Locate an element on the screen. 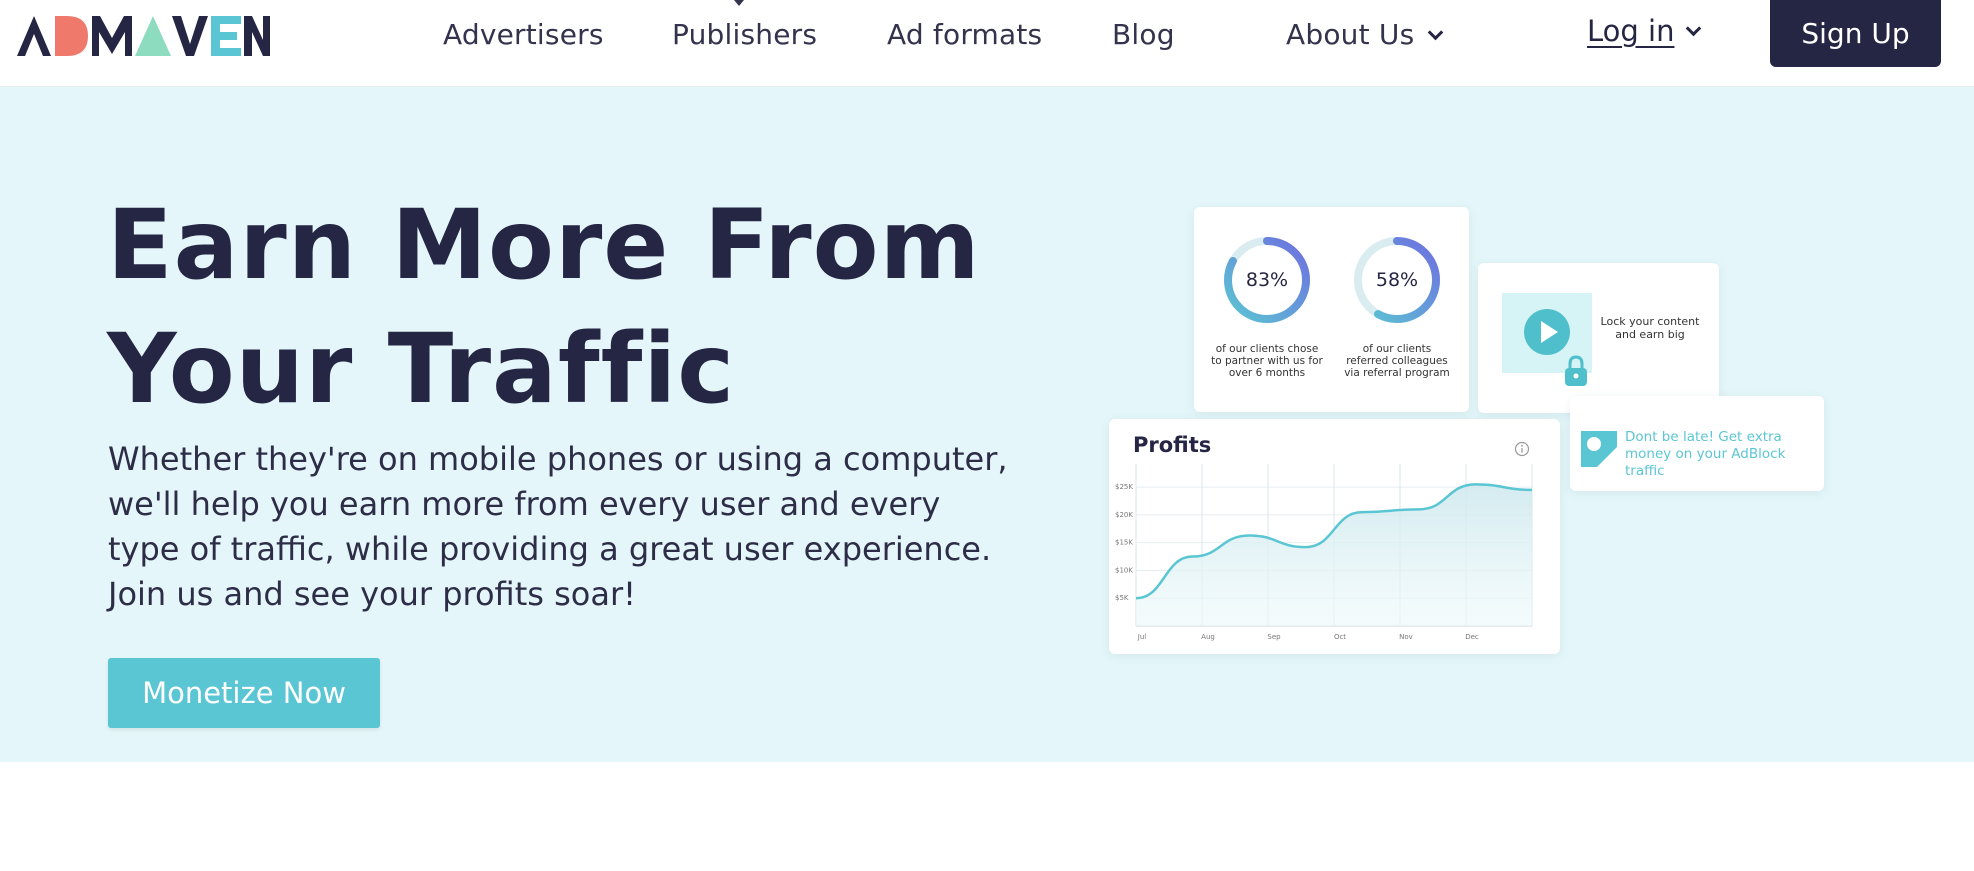  nav-publishers: Publishers is located at coordinates (744, 34).